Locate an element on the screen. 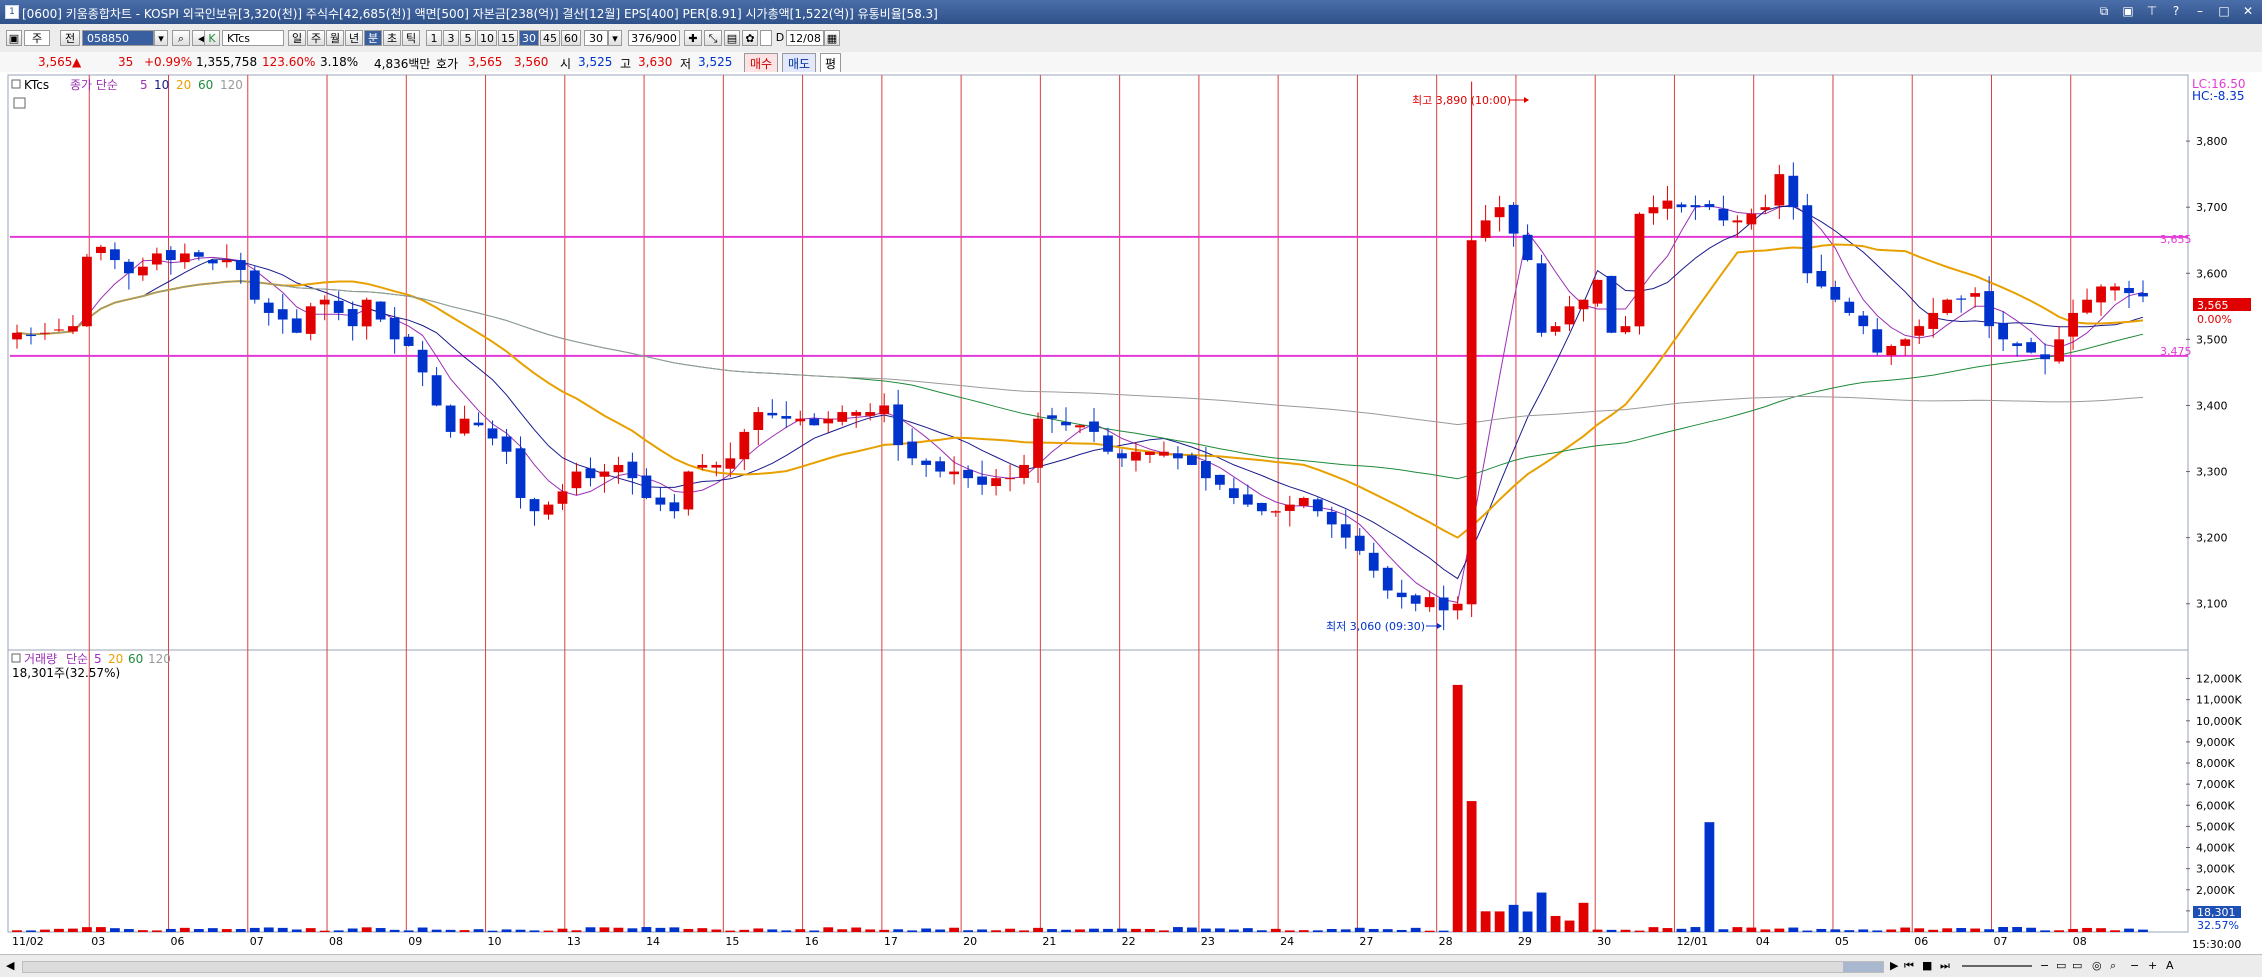  pattern-icon: ⤡ is located at coordinates (713, 38).